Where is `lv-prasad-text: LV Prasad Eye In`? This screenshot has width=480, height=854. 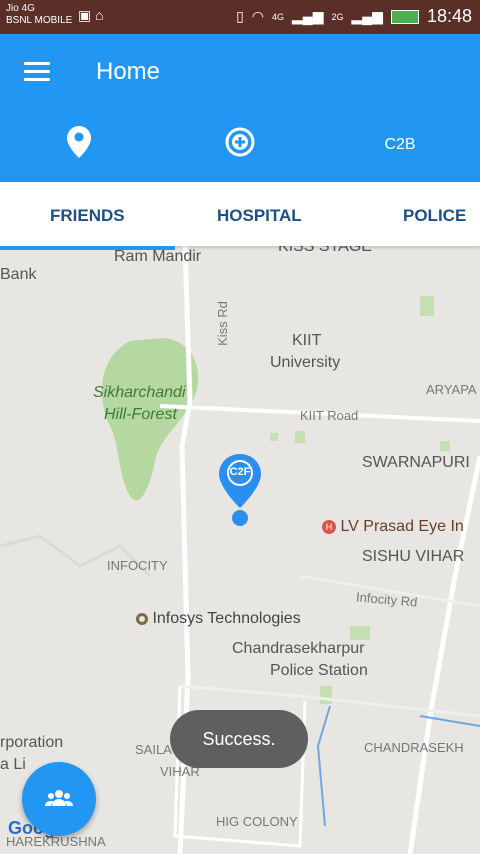 lv-prasad-text: LV Prasad Eye In is located at coordinates (402, 526).